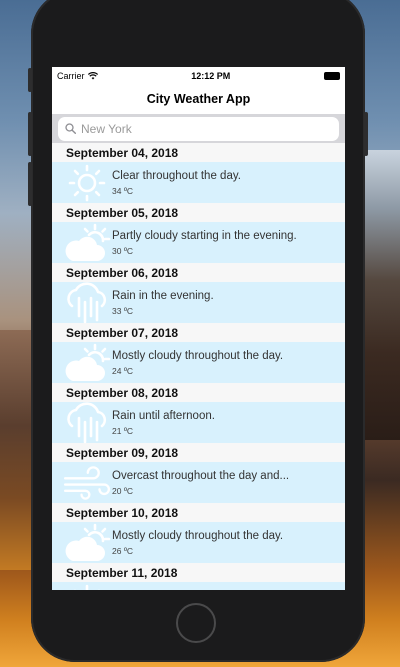 Image resolution: width=400 pixels, height=667 pixels. Describe the element at coordinates (331, 75) in the screenshot. I see `battery-icon` at that location.